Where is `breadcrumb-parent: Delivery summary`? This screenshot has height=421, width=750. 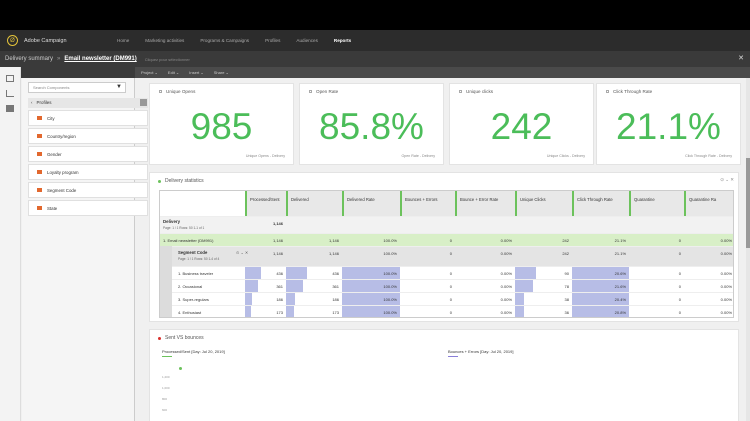
breadcrumb-parent: Delivery summary is located at coordinates (29, 59).